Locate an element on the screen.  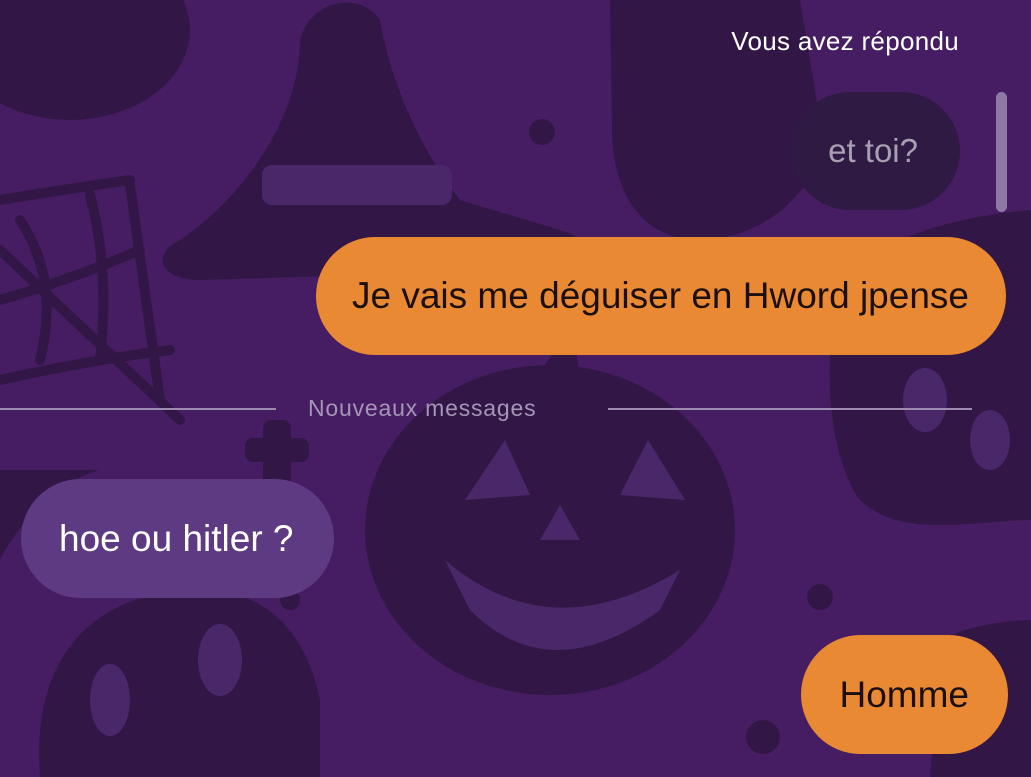
received-message-bubble: hoe ou hitler ? is located at coordinates (177, 538).